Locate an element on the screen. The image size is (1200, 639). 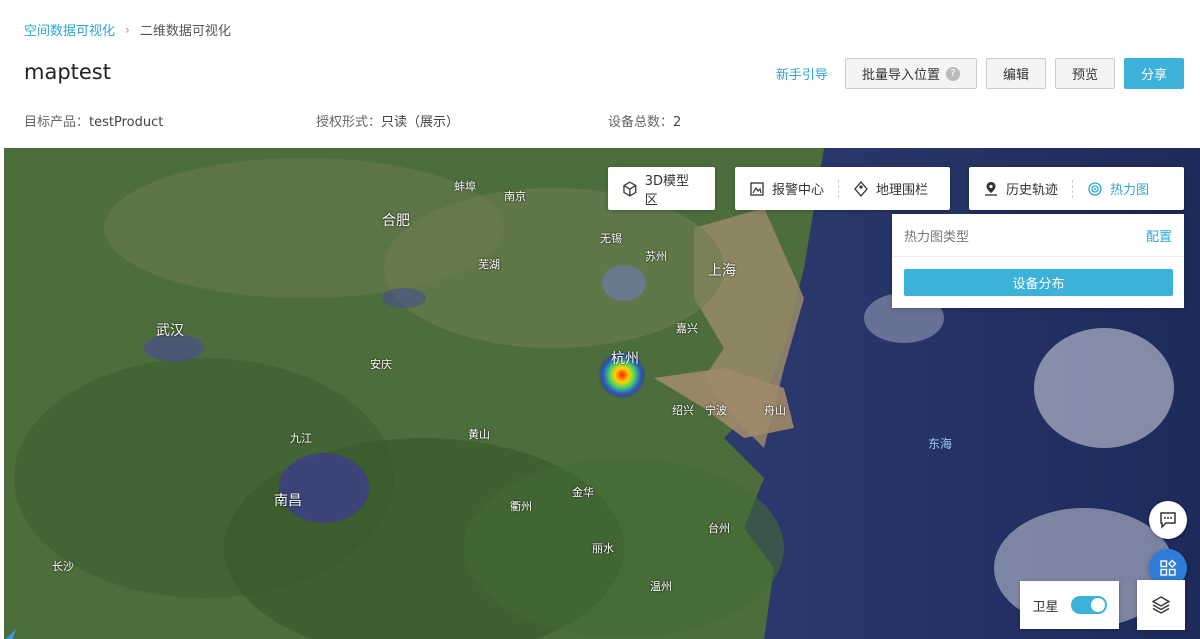
history-track-tool: 历史轨迹 is located at coordinates (1020, 188).